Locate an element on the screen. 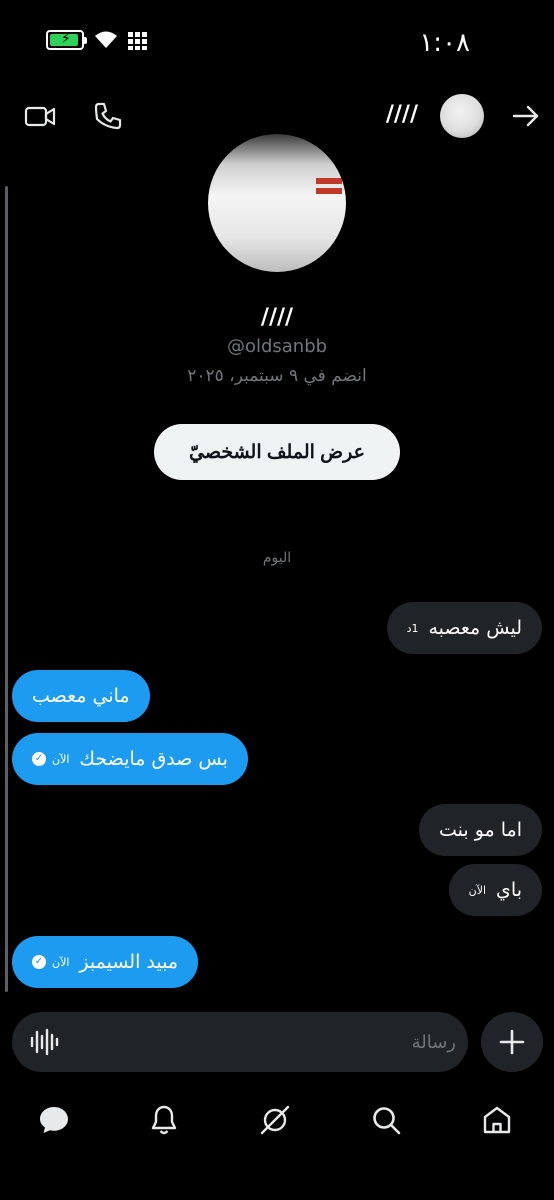 This screenshot has width=554, height=1200. day-separator: اليوم is located at coordinates (277, 558).